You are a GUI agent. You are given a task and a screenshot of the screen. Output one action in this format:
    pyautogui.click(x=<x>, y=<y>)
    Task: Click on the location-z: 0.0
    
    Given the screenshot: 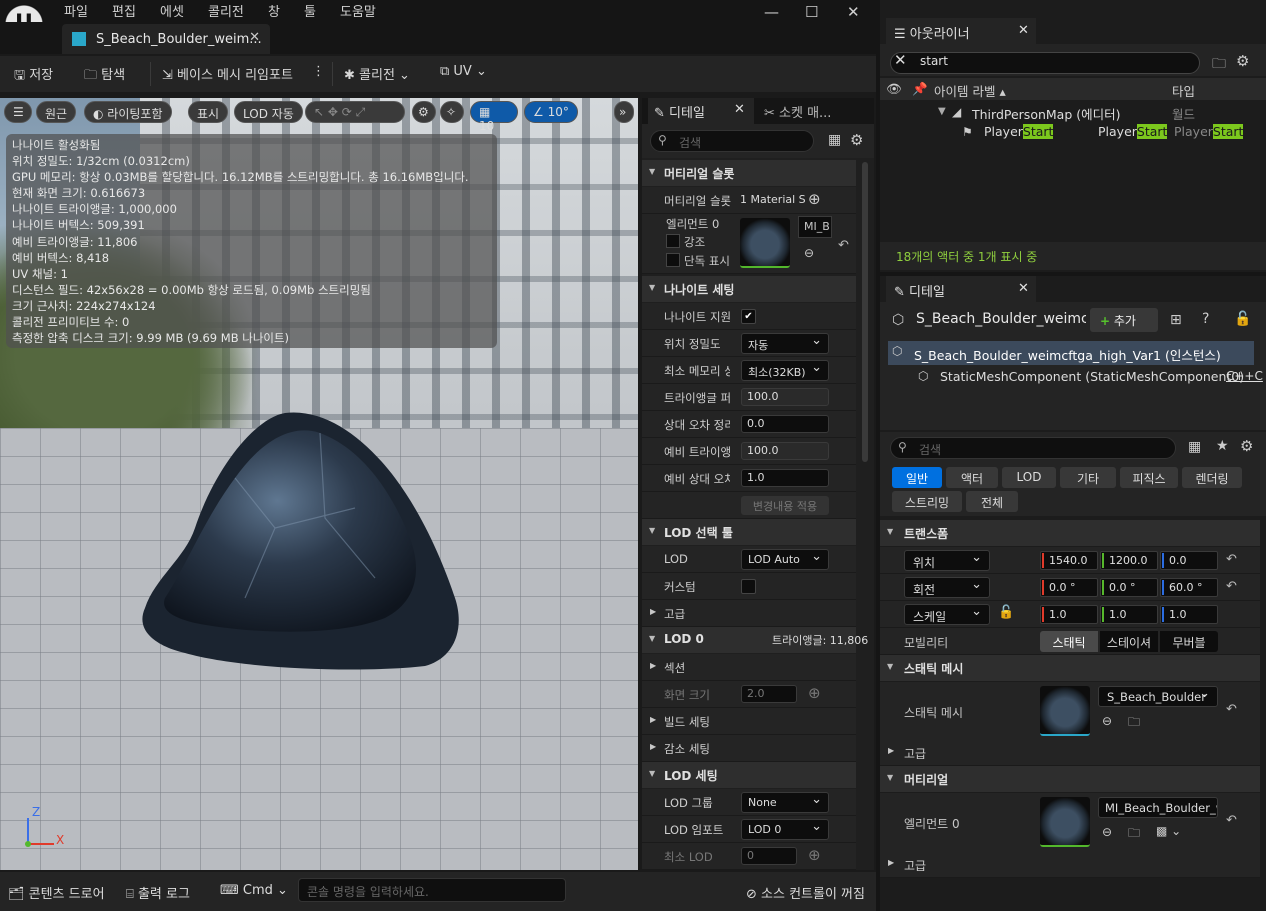 What is the action you would take?
    pyautogui.click(x=1189, y=560)
    